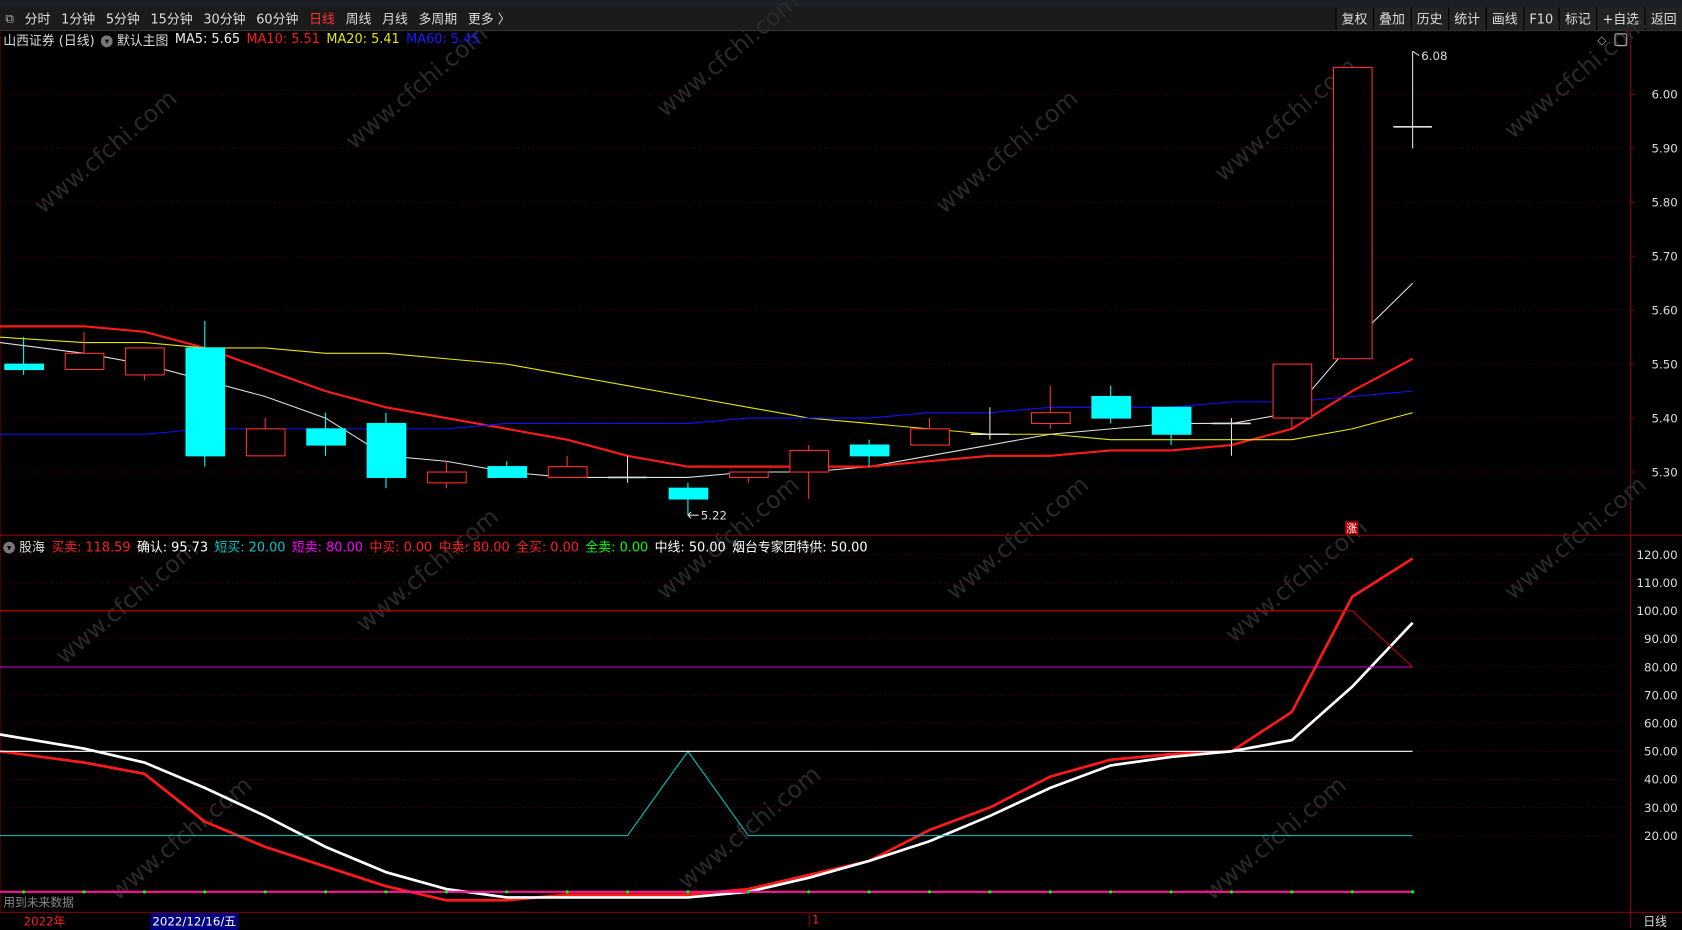 The image size is (1682, 930). Describe the element at coordinates (1664, 203) in the screenshot. I see `price-tick-label: 5.80` at that location.